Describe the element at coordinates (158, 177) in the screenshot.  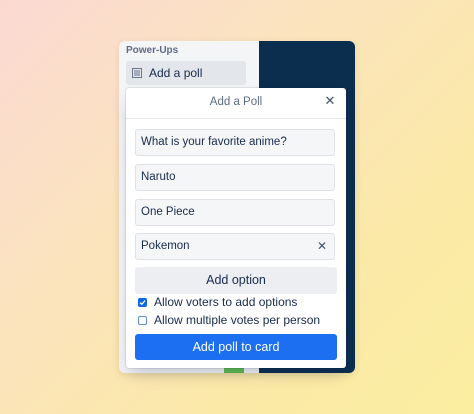
I see `poll-option-text-1: Naruto` at that location.